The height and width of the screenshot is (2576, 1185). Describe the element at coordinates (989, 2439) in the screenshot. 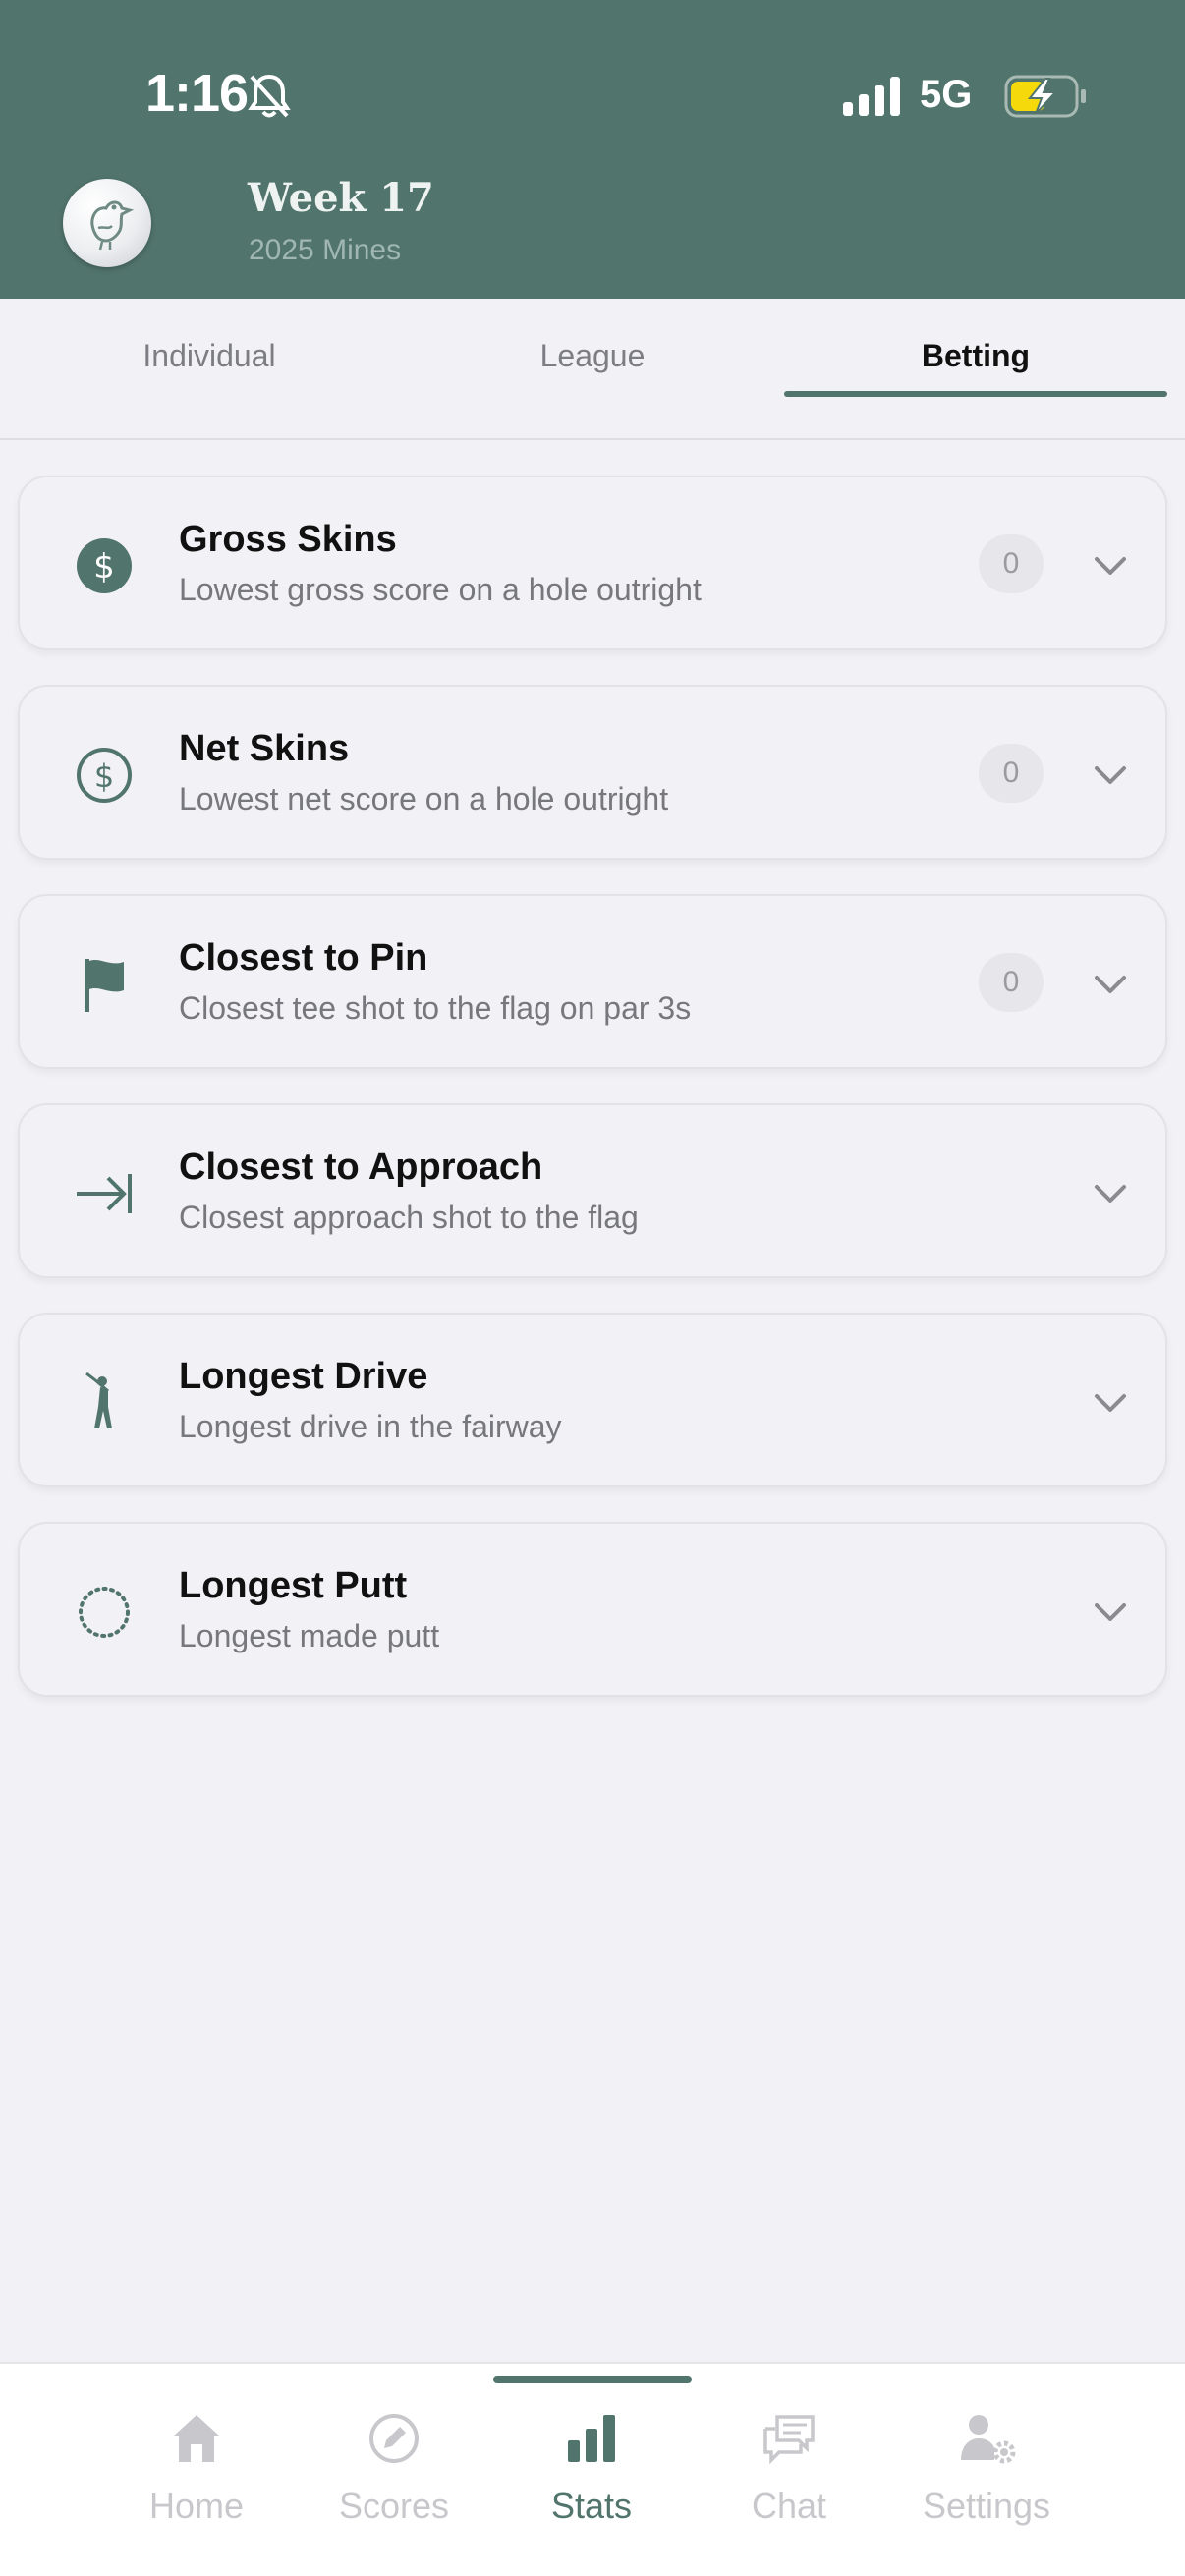

I see `user-gear-icon` at that location.